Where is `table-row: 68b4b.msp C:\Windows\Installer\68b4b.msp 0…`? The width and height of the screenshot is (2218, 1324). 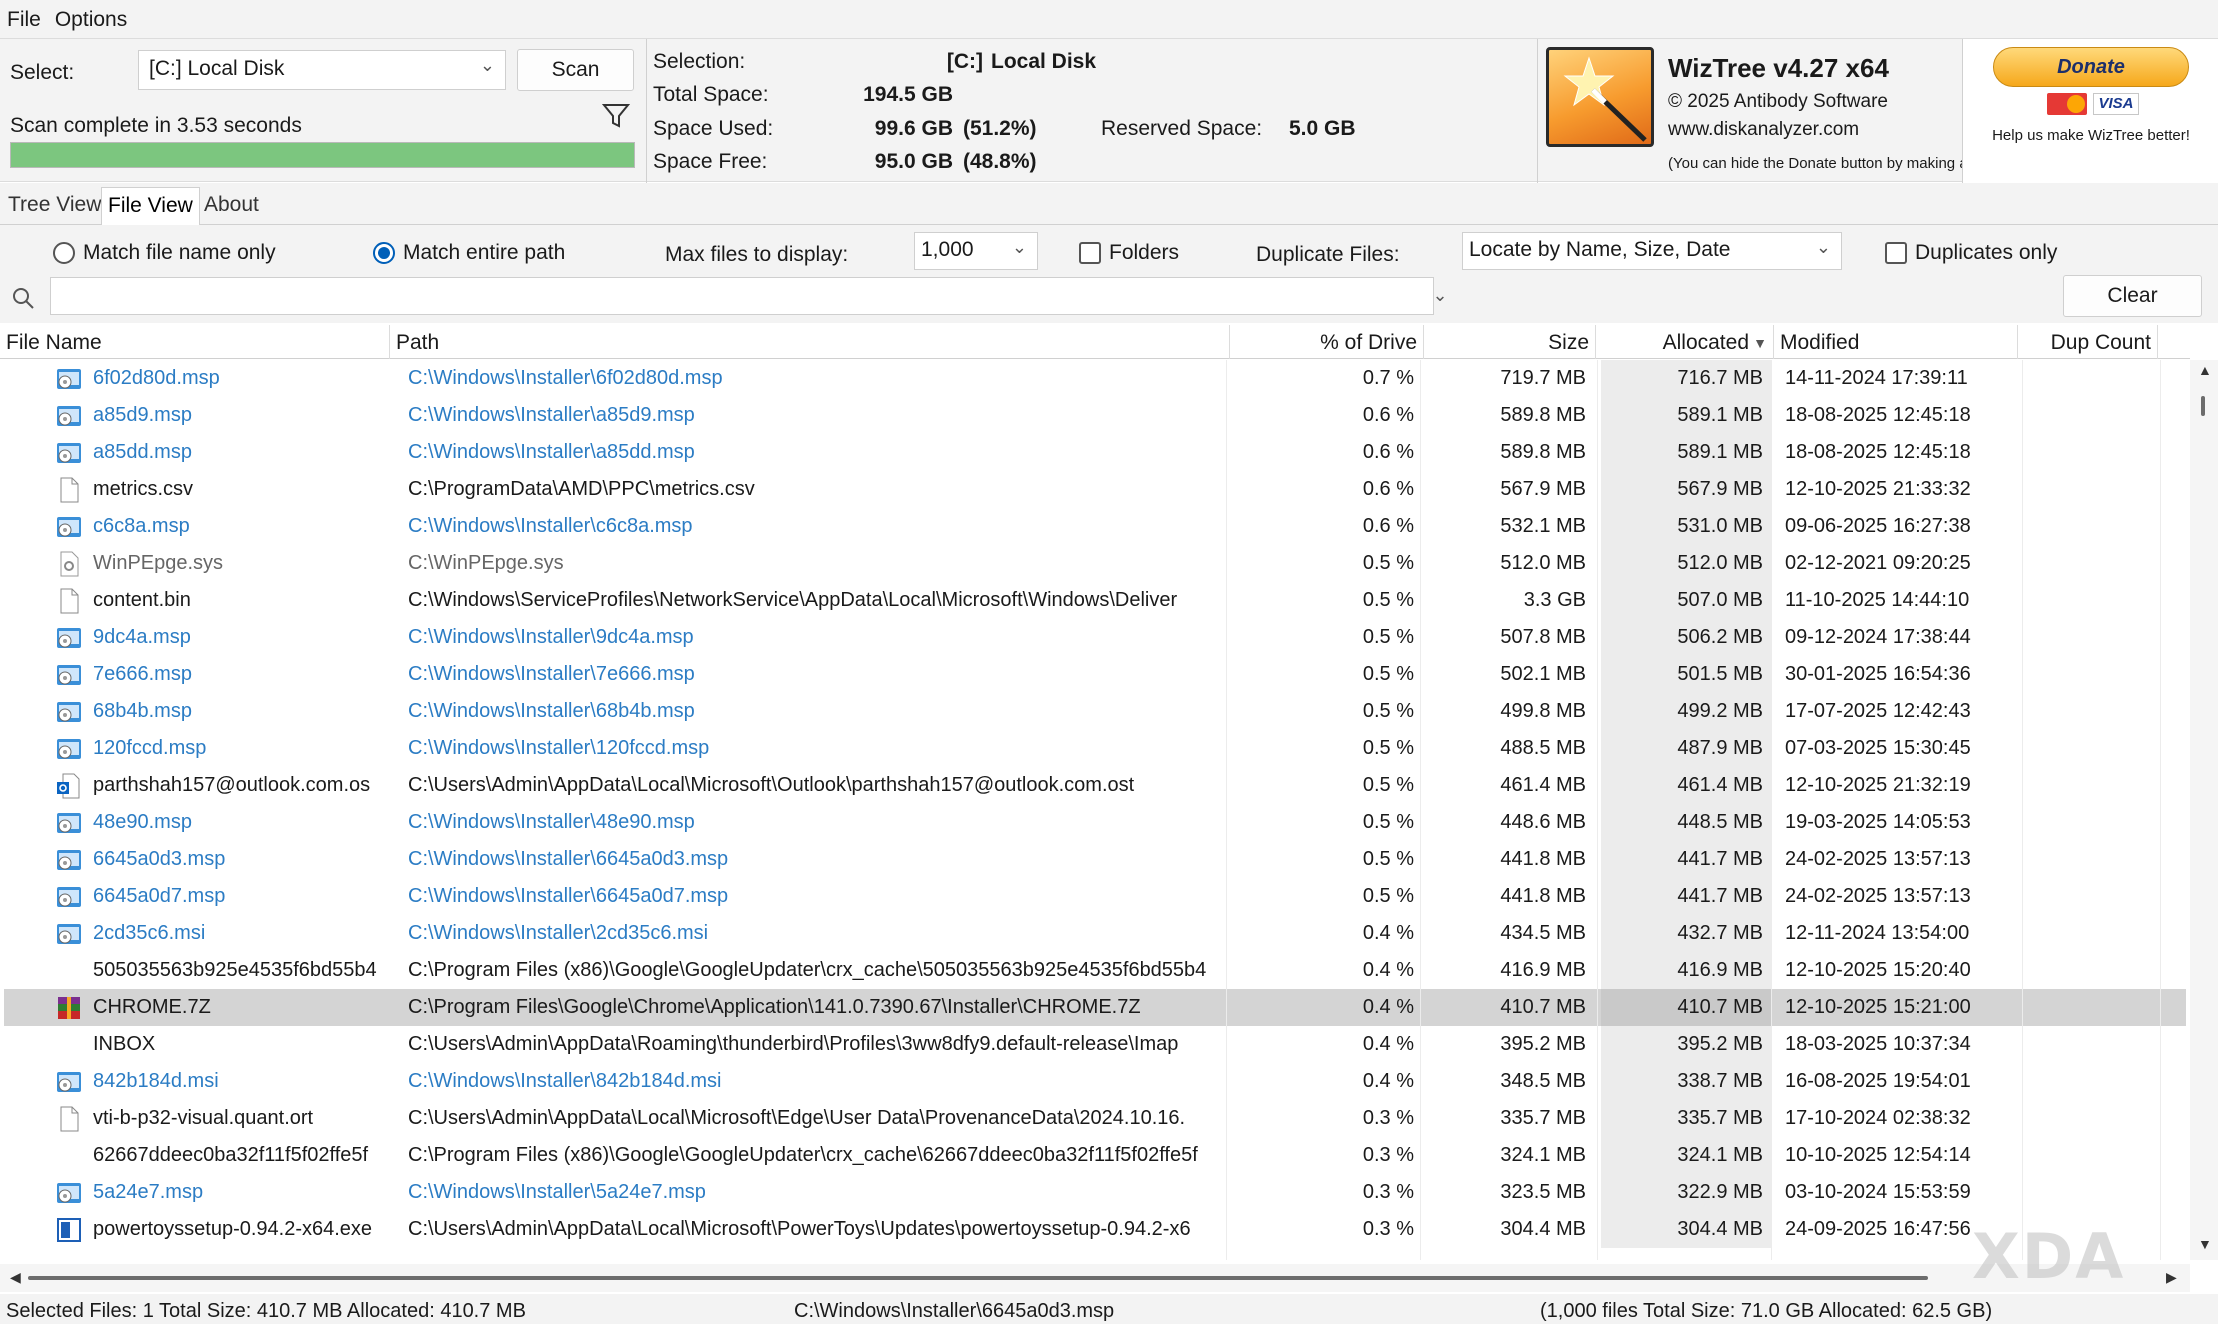 table-row: 68b4b.msp C:\Windows\Installer\68b4b.msp 0… is located at coordinates (1095, 711).